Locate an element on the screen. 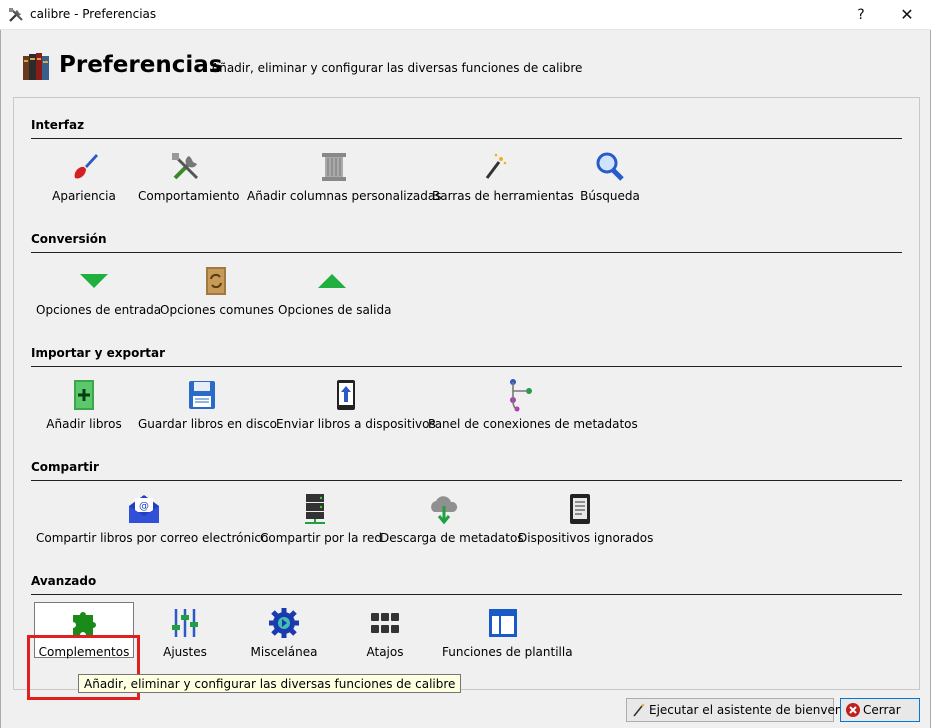 This screenshot has width=931, height=728. pref-label: Ajustes is located at coordinates (185, 652).